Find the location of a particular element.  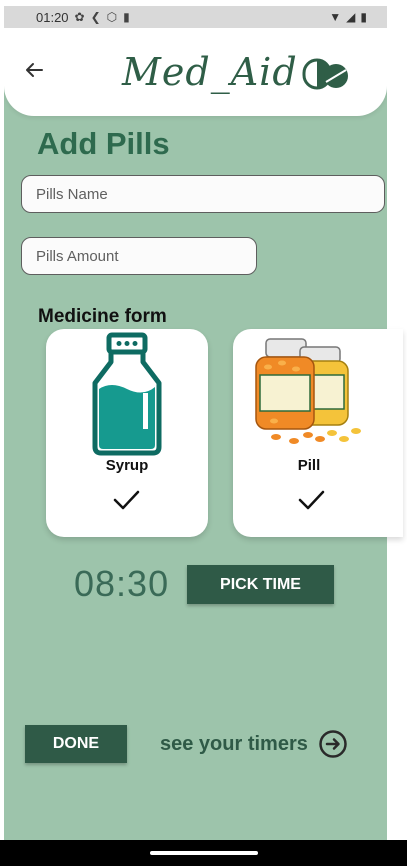

gear-icon: ✿ is located at coordinates (79, 17).